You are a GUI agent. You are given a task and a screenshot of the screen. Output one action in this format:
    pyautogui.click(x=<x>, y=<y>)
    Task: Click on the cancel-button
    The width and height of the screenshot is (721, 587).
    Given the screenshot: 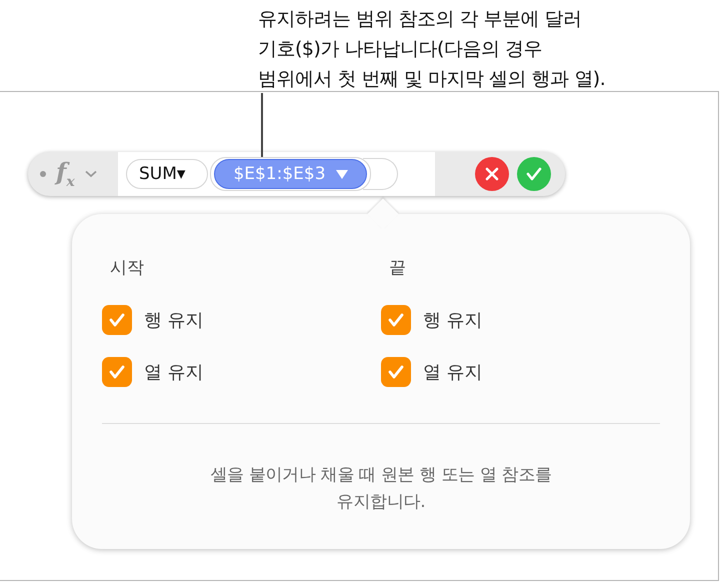 What is the action you would take?
    pyautogui.click(x=492, y=174)
    